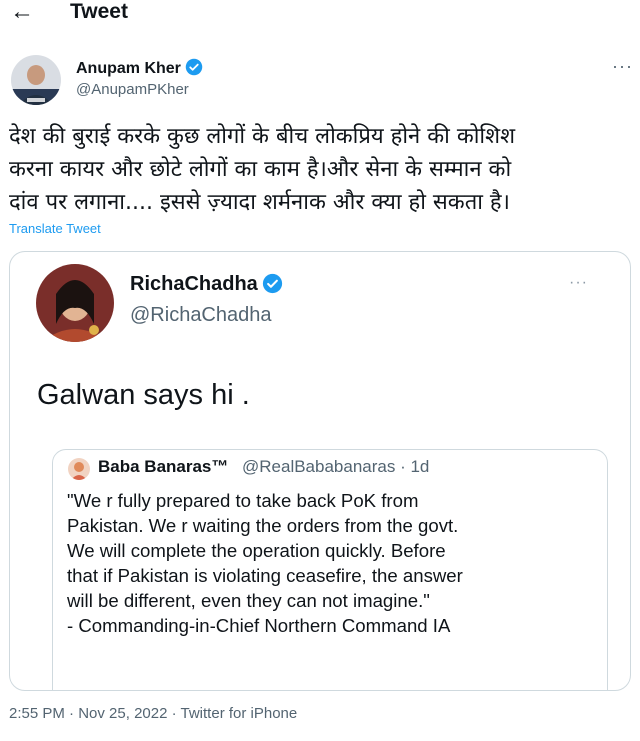  What do you see at coordinates (37, 713) in the screenshot?
I see `tweet-time: 2:55 PM` at bounding box center [37, 713].